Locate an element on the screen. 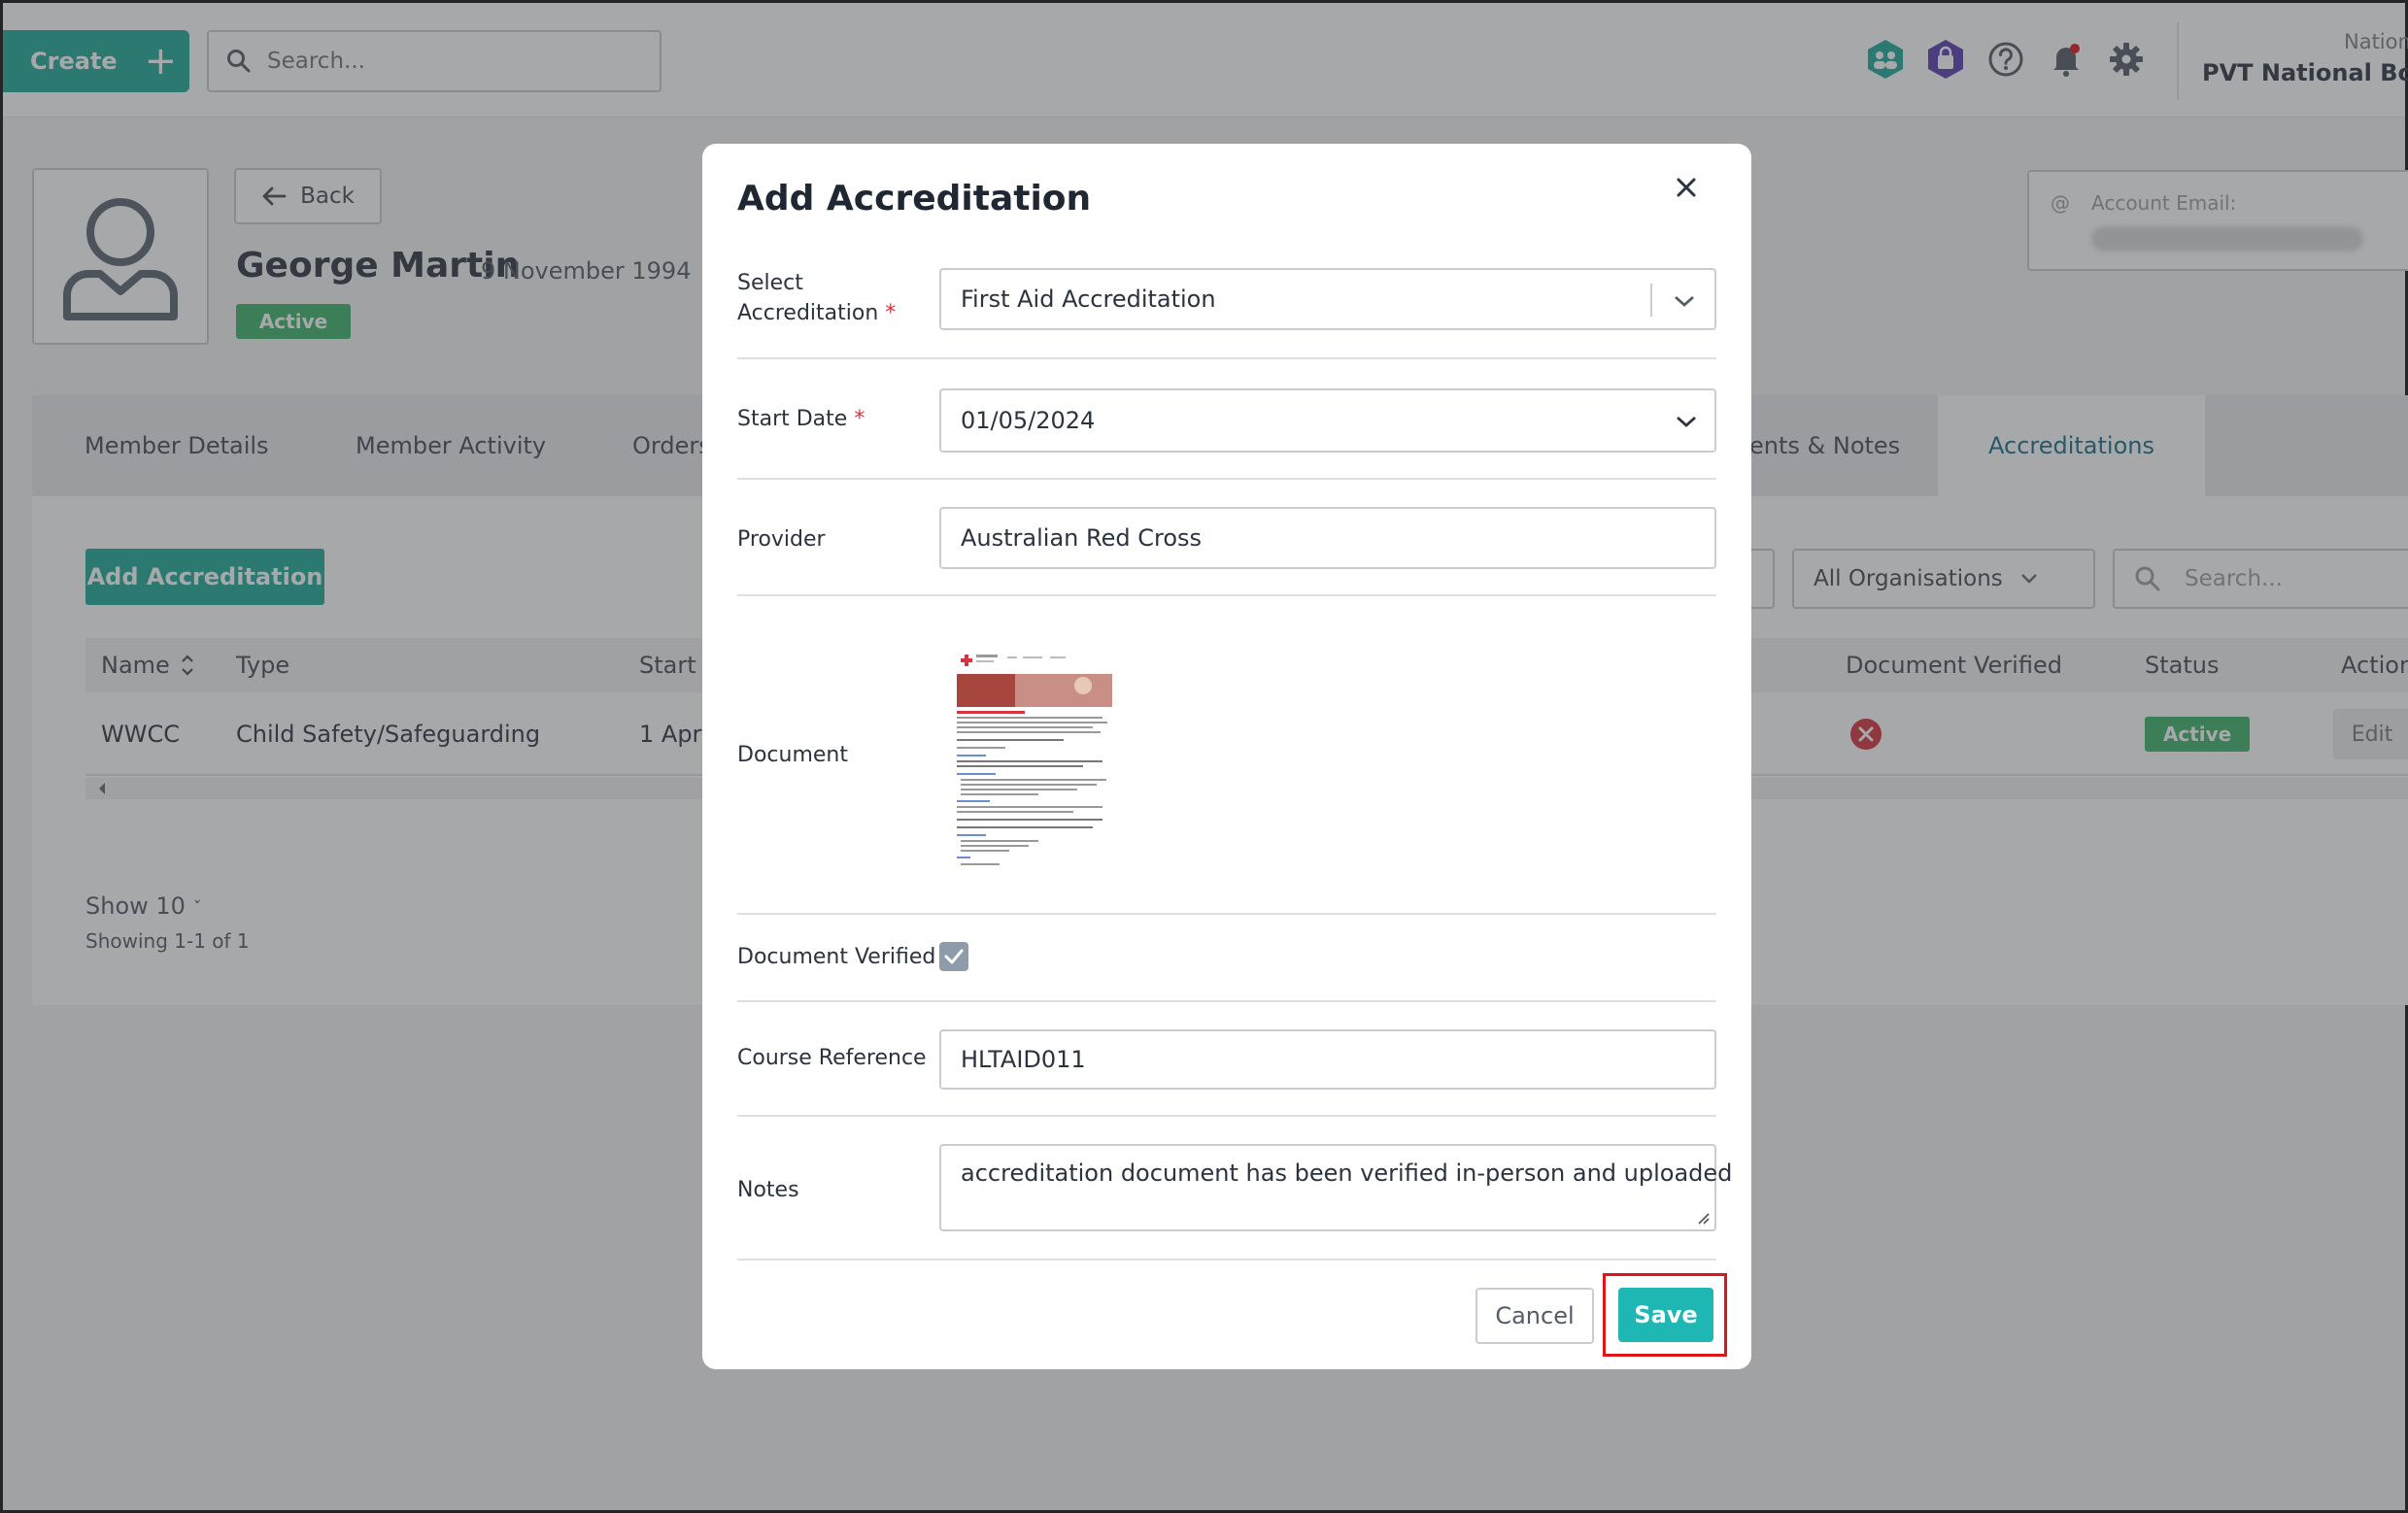 This screenshot has width=2408, height=1513. provider-label: Provider is located at coordinates (781, 539).